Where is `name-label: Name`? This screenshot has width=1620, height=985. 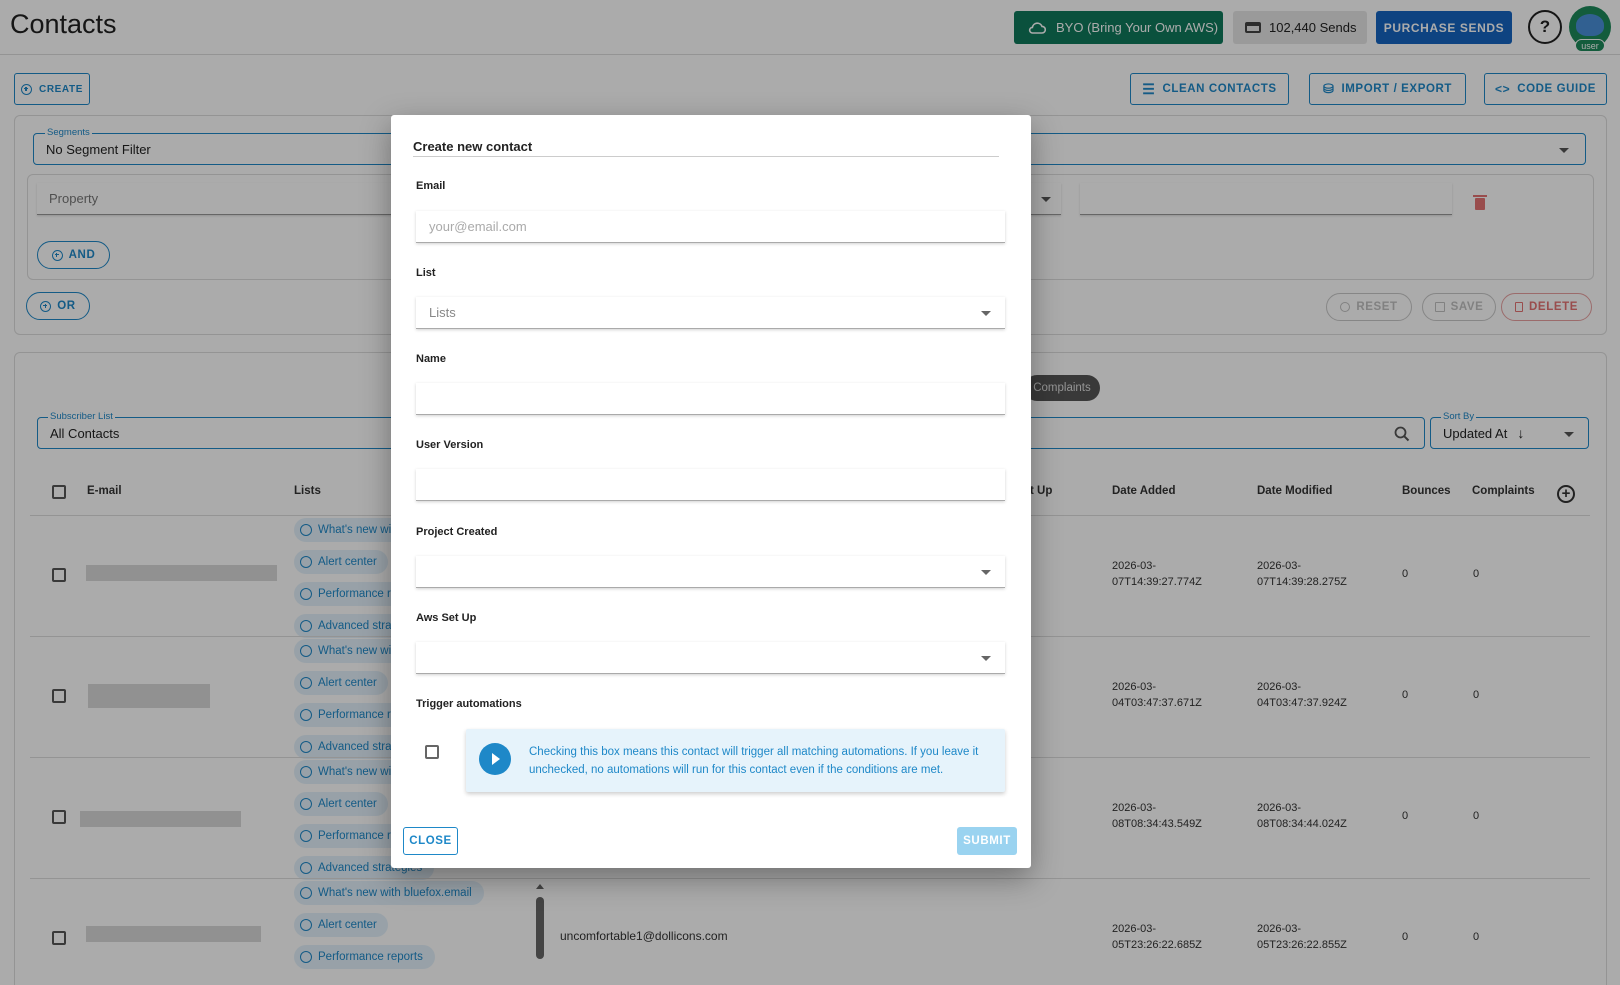
name-label: Name is located at coordinates (431, 359).